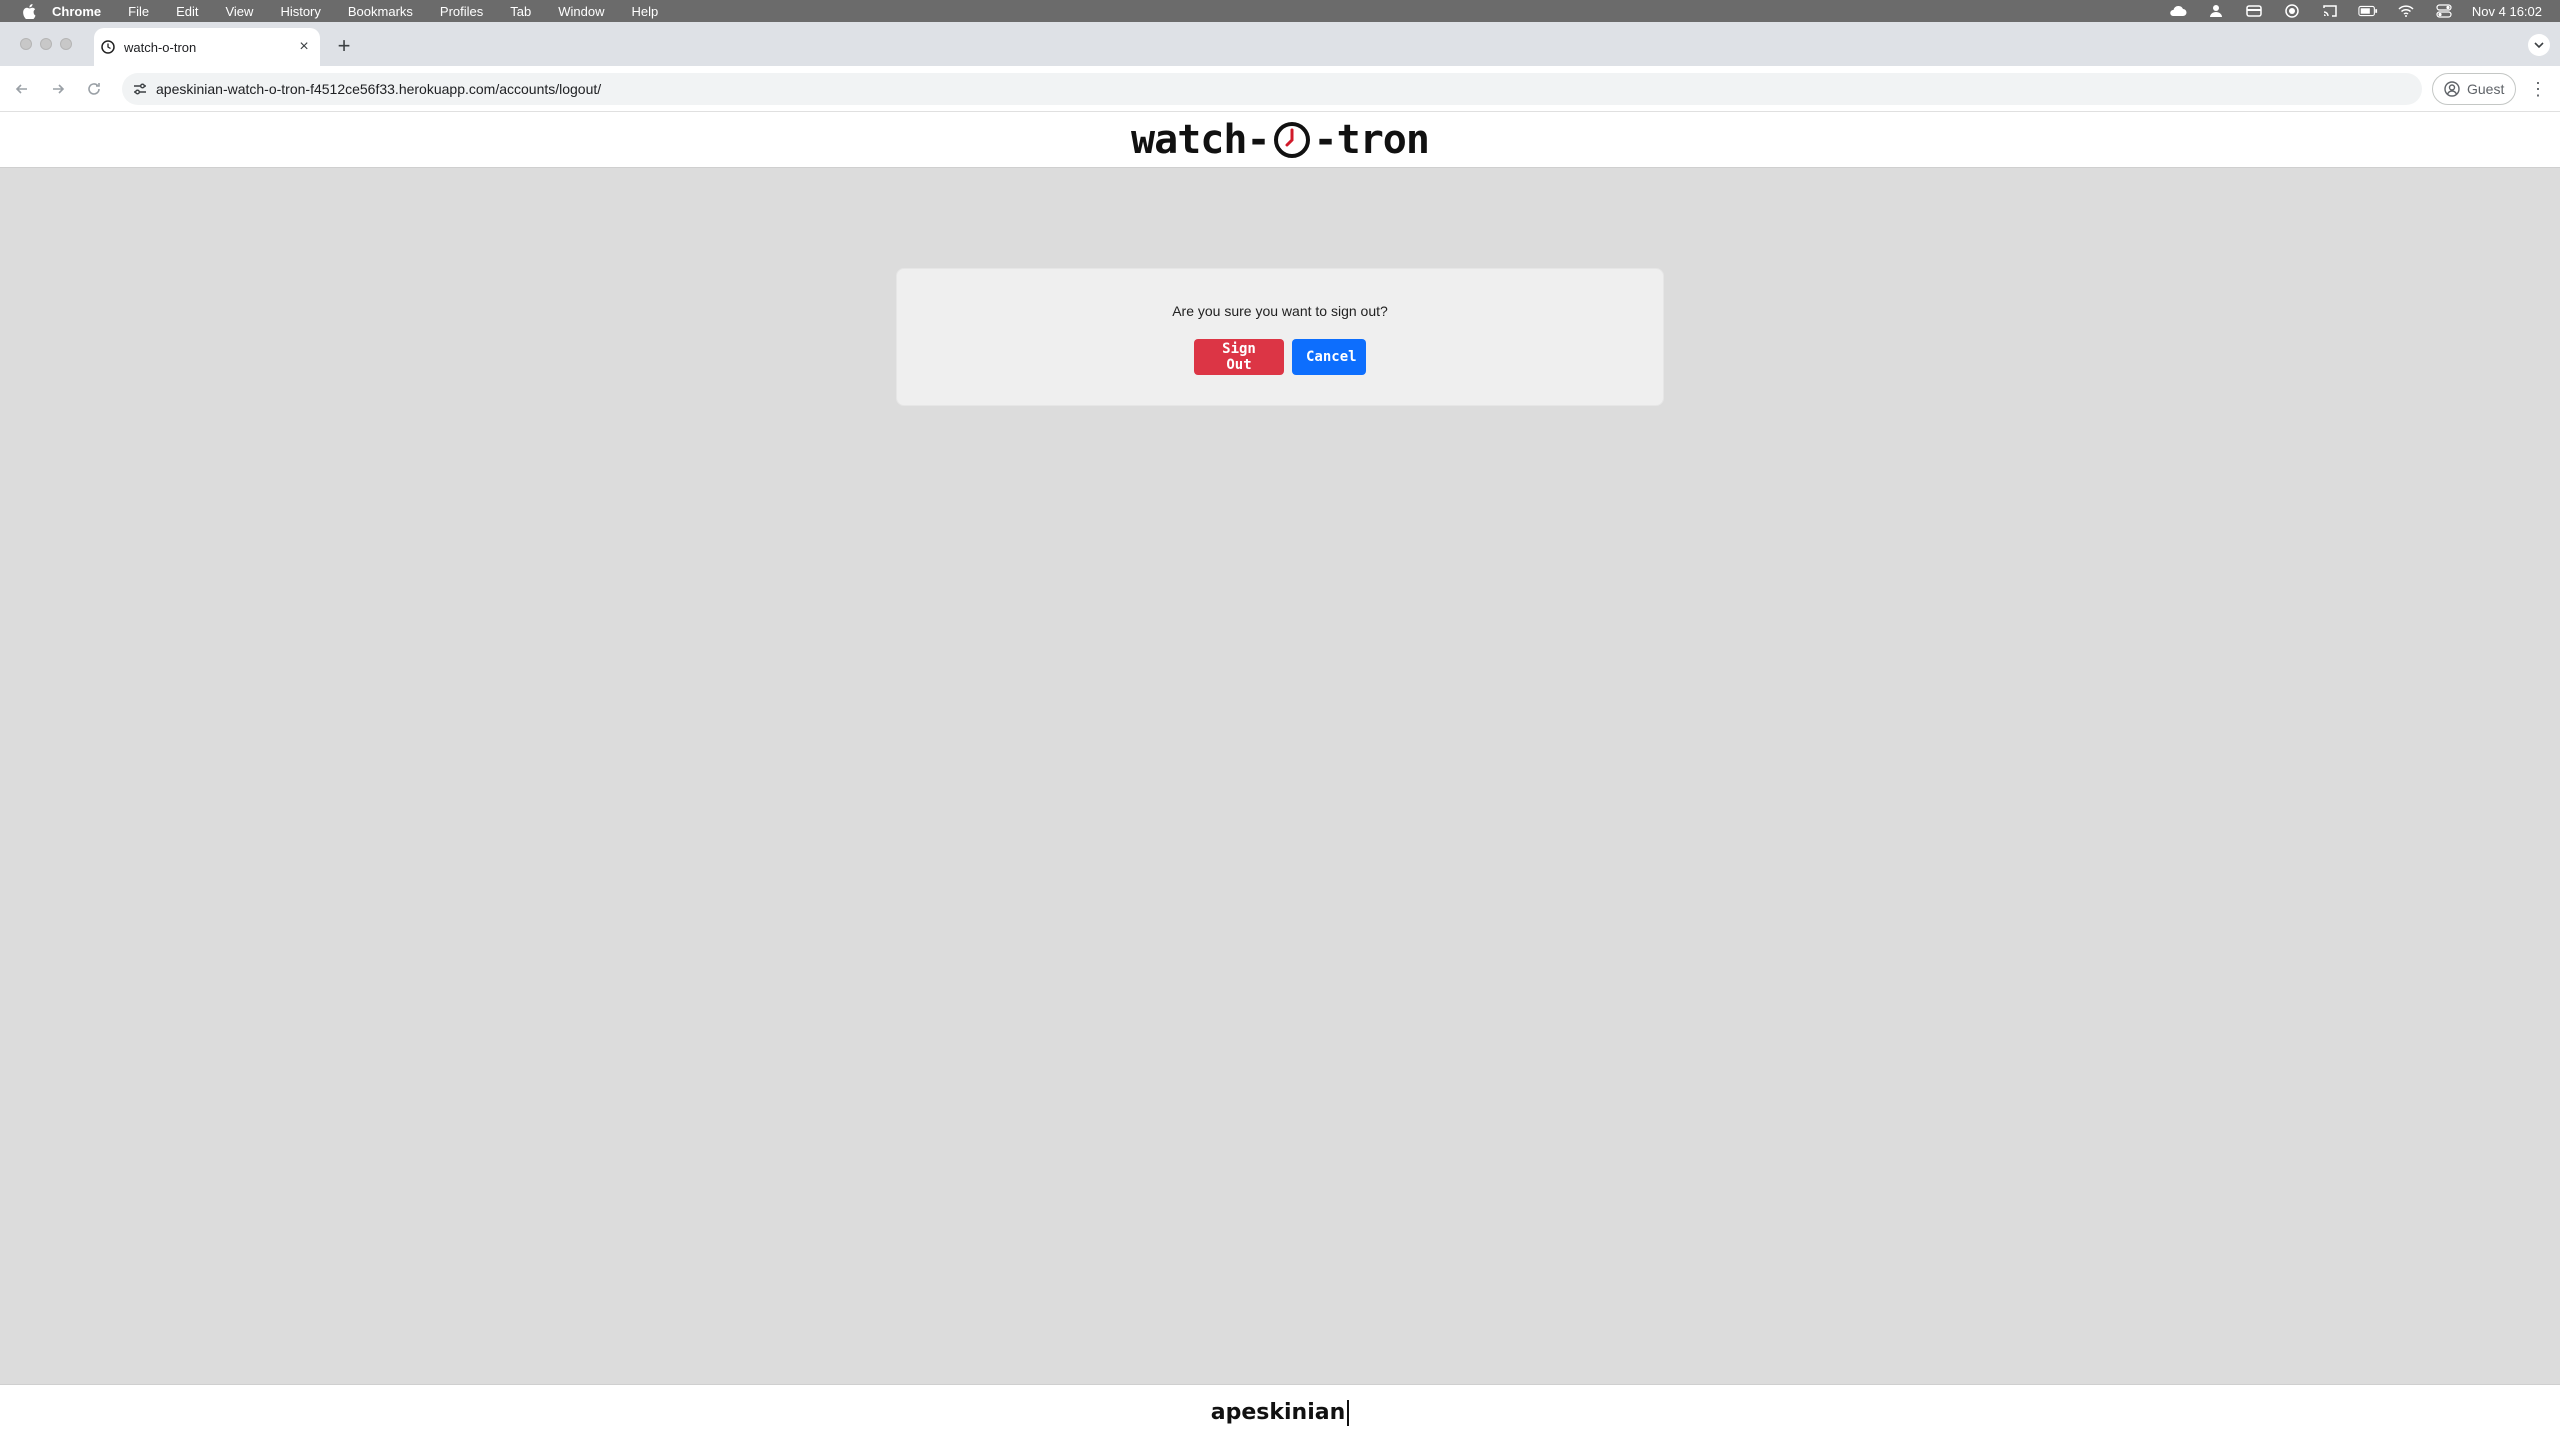 This screenshot has width=2560, height=1440. Describe the element at coordinates (1200, 139) in the screenshot. I see `logo-text-left: watch-` at that location.